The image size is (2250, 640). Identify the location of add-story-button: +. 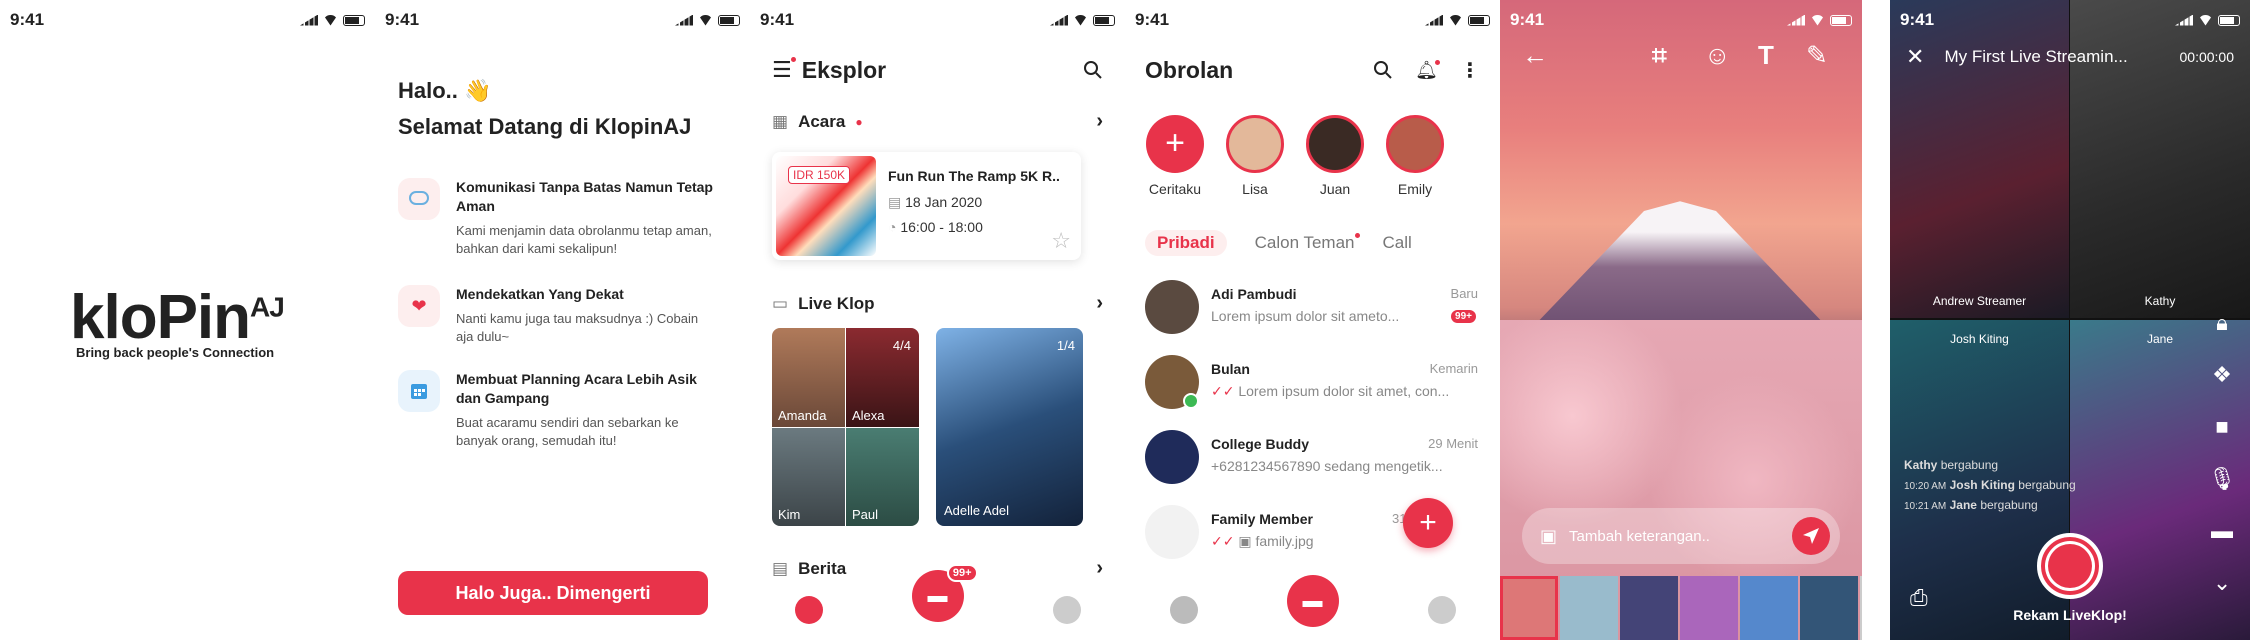
(1175, 144).